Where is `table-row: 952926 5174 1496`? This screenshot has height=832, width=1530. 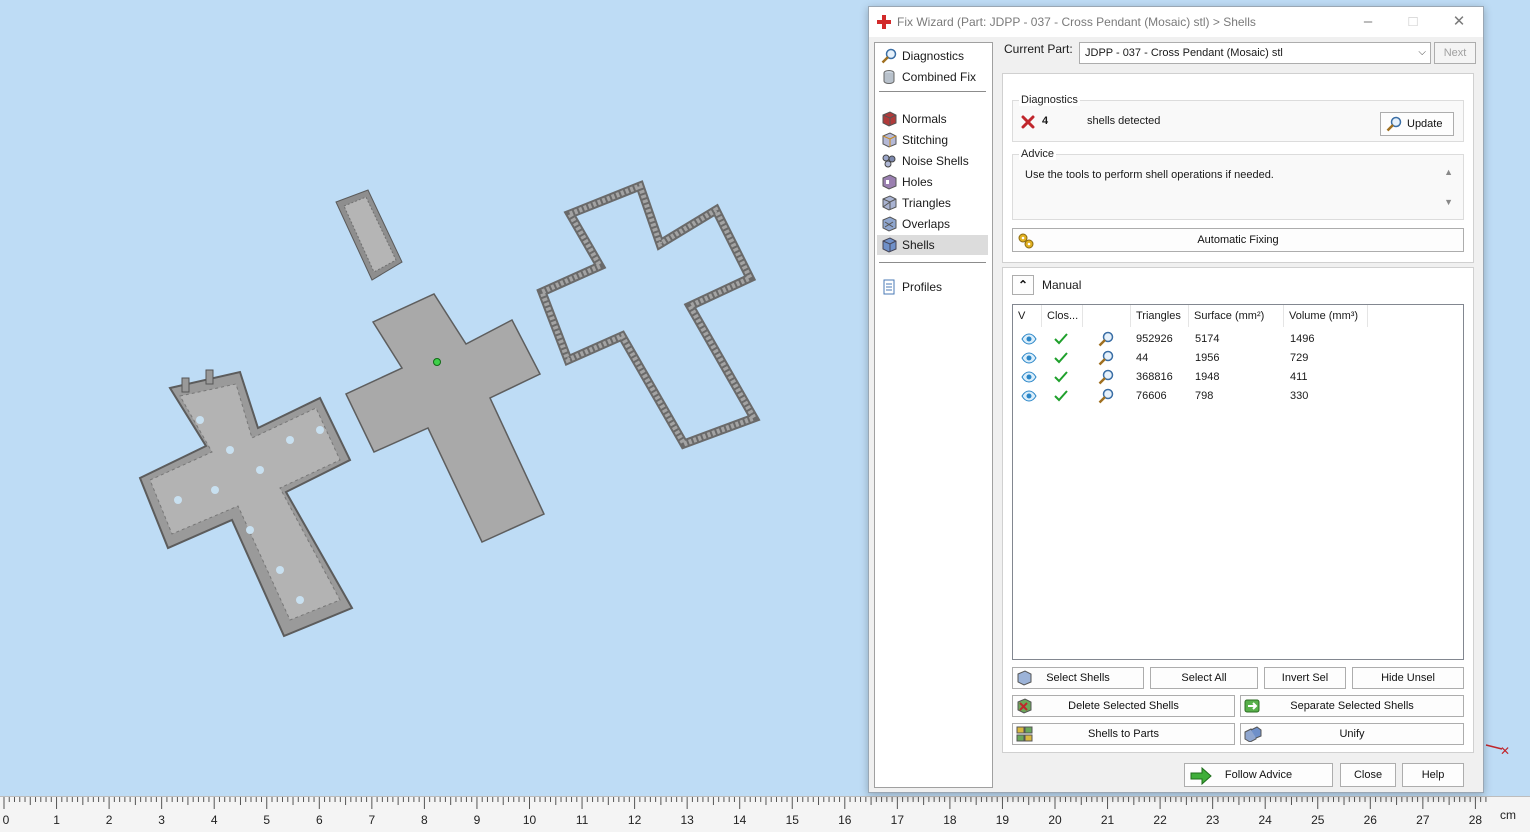 table-row: 952926 5174 1496 is located at coordinates (1238, 339).